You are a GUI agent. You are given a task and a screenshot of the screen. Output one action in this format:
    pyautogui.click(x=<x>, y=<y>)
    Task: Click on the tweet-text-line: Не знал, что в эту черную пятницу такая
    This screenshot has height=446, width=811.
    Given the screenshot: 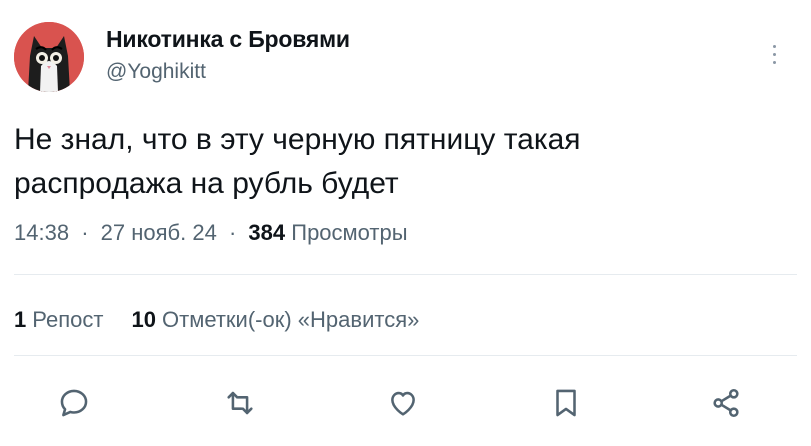 What is the action you would take?
    pyautogui.click(x=297, y=139)
    